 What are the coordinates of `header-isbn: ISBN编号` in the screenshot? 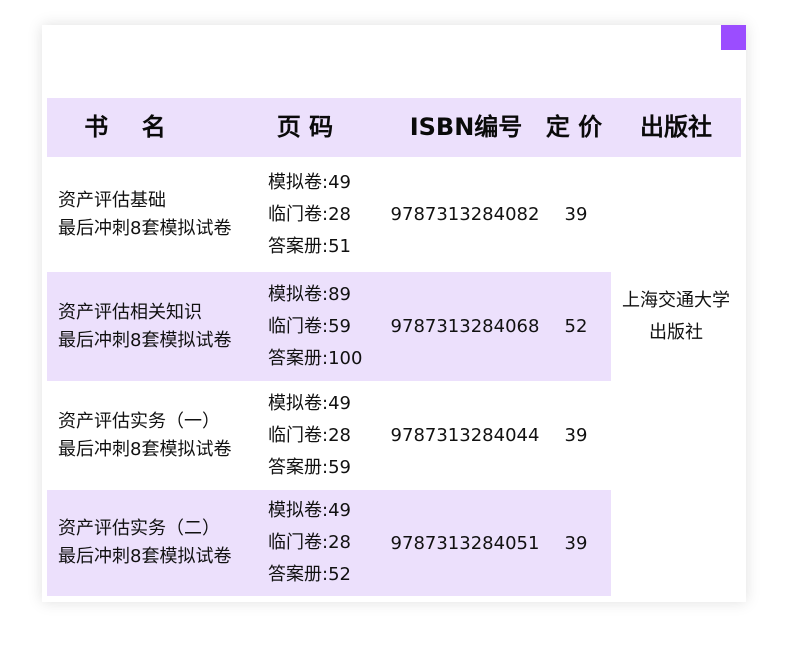 It's located at (466, 127).